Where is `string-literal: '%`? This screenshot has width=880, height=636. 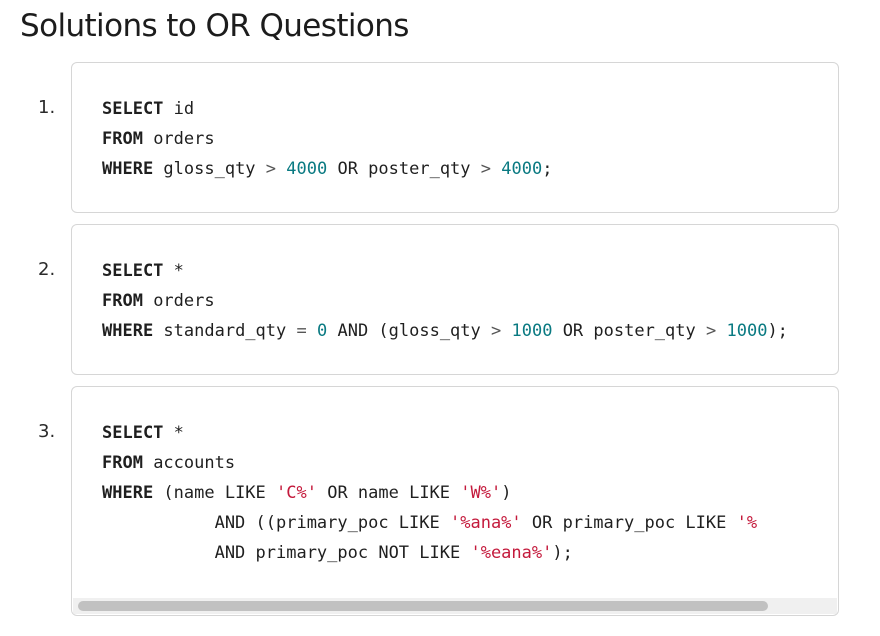
string-literal: '% is located at coordinates (747, 523).